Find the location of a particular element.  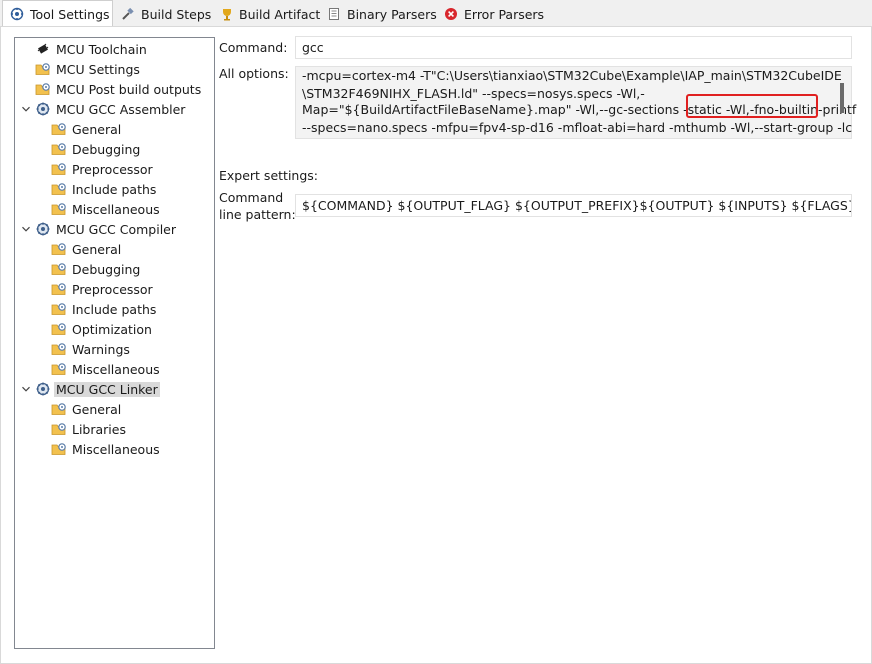

build-artifact-icon is located at coordinates (227, 14).